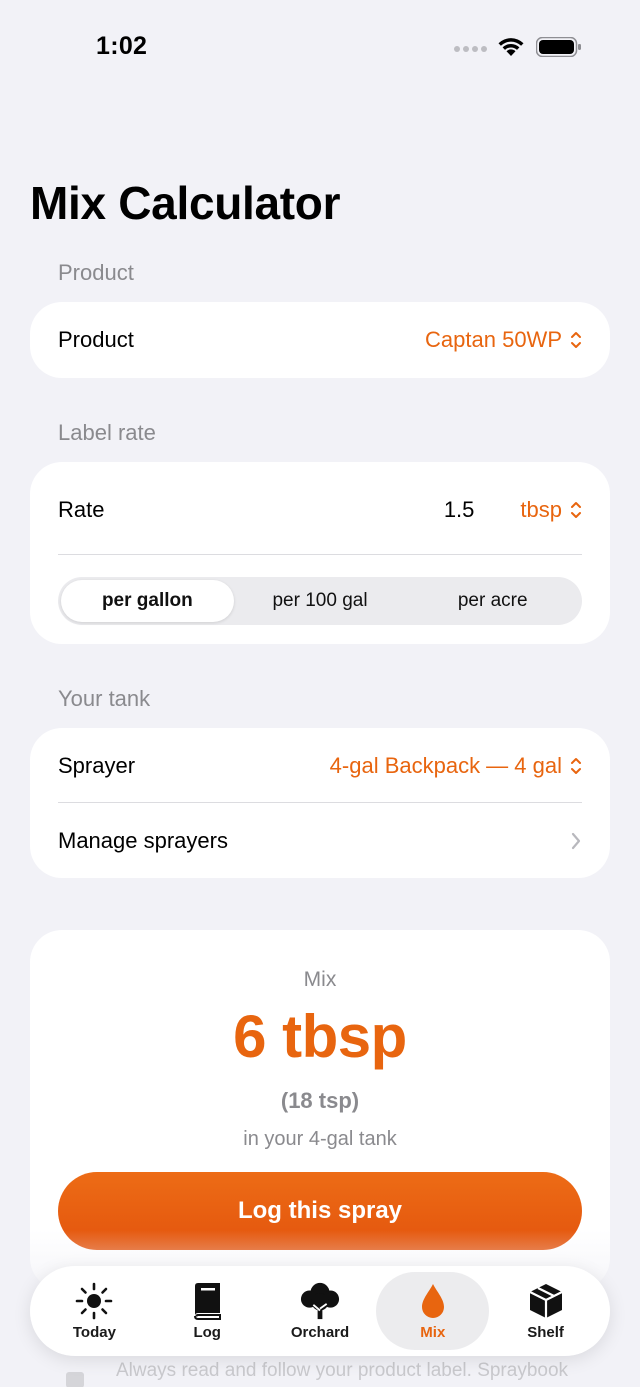  I want to click on tab-label: Log, so click(207, 1332).